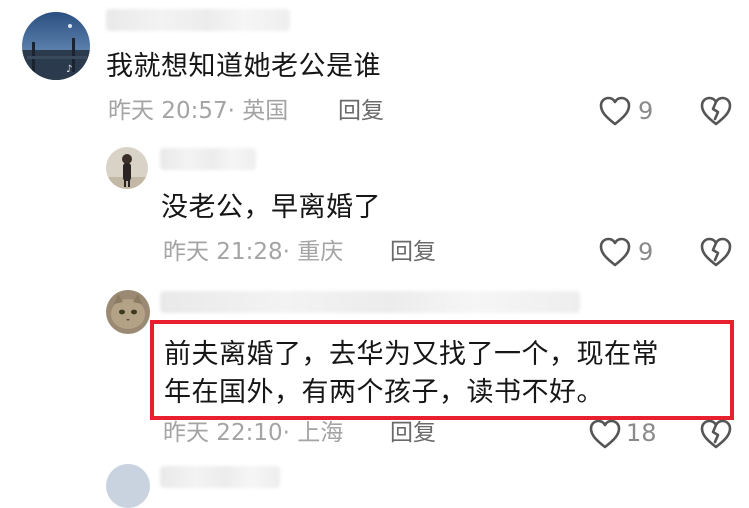 The image size is (749, 508). I want to click on comment-time: 昨天 21:28, so click(223, 252).